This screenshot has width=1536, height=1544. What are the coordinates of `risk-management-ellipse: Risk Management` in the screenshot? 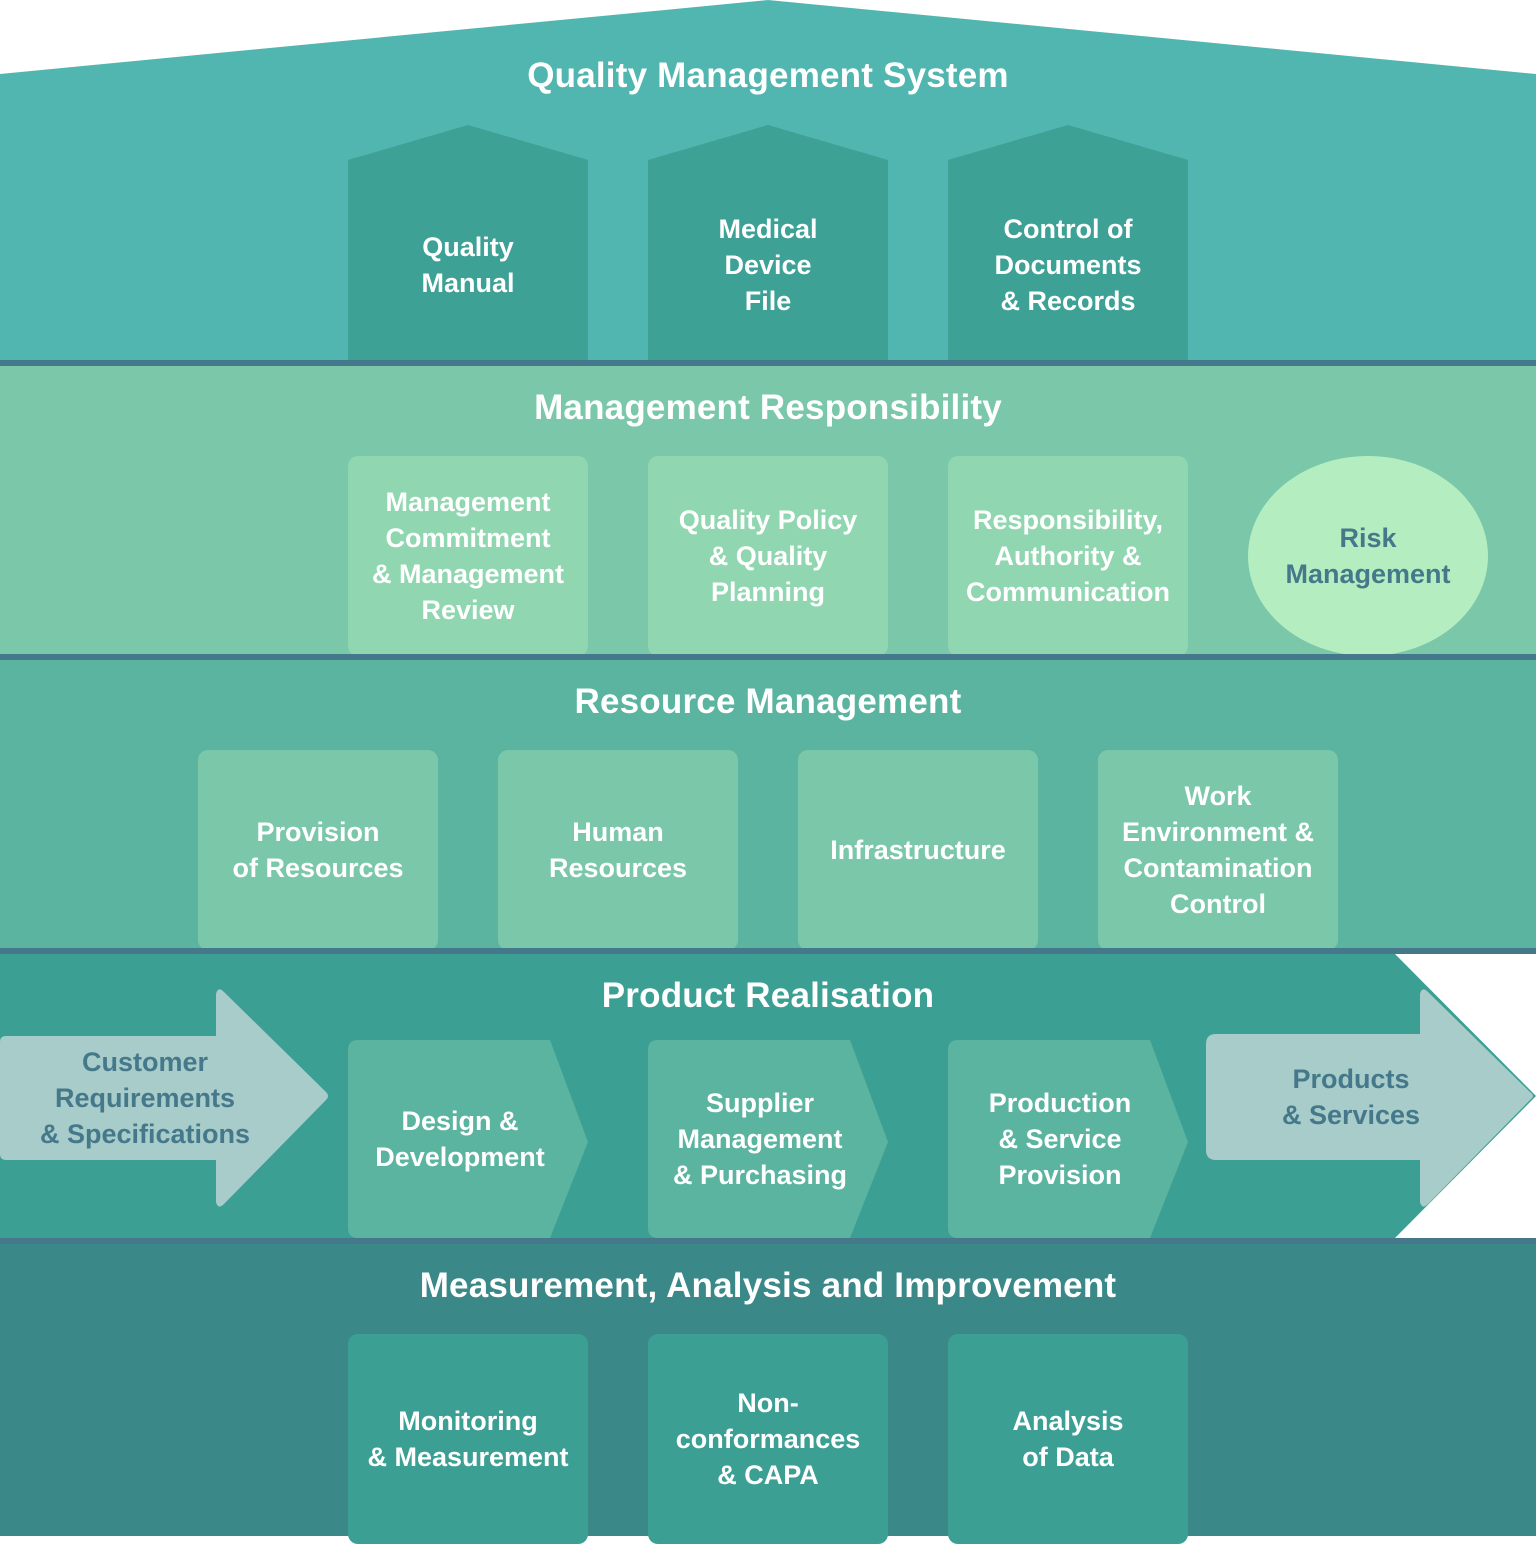 It's located at (1368, 556).